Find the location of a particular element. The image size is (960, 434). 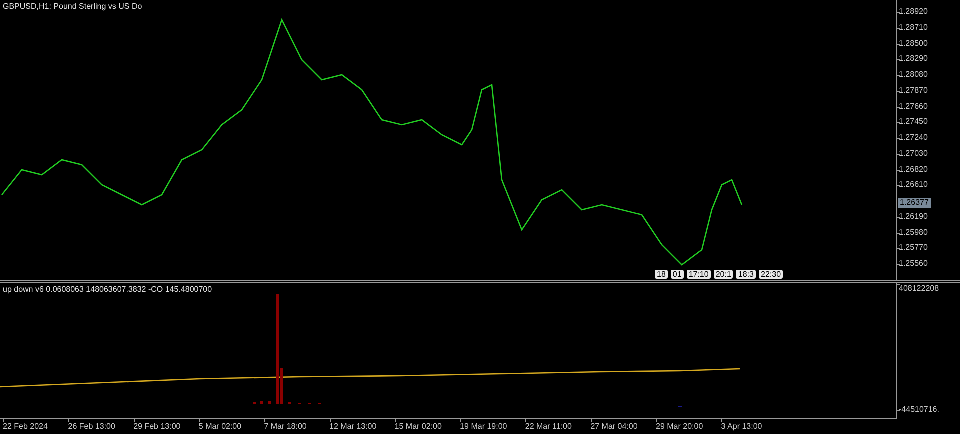

date-label: 7 Mar 18:00 is located at coordinates (285, 427).